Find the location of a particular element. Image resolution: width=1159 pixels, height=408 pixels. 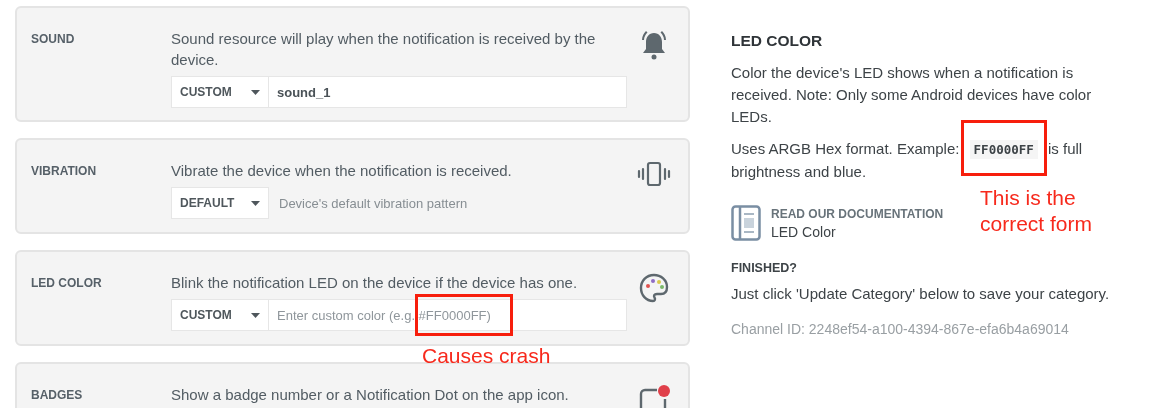

setting-label: SOUND is located at coordinates (53, 39).